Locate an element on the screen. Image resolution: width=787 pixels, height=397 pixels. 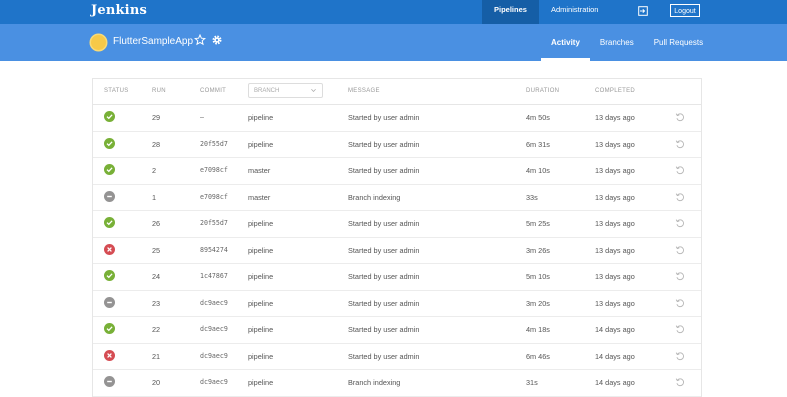
exit-icon is located at coordinates (643, 11).